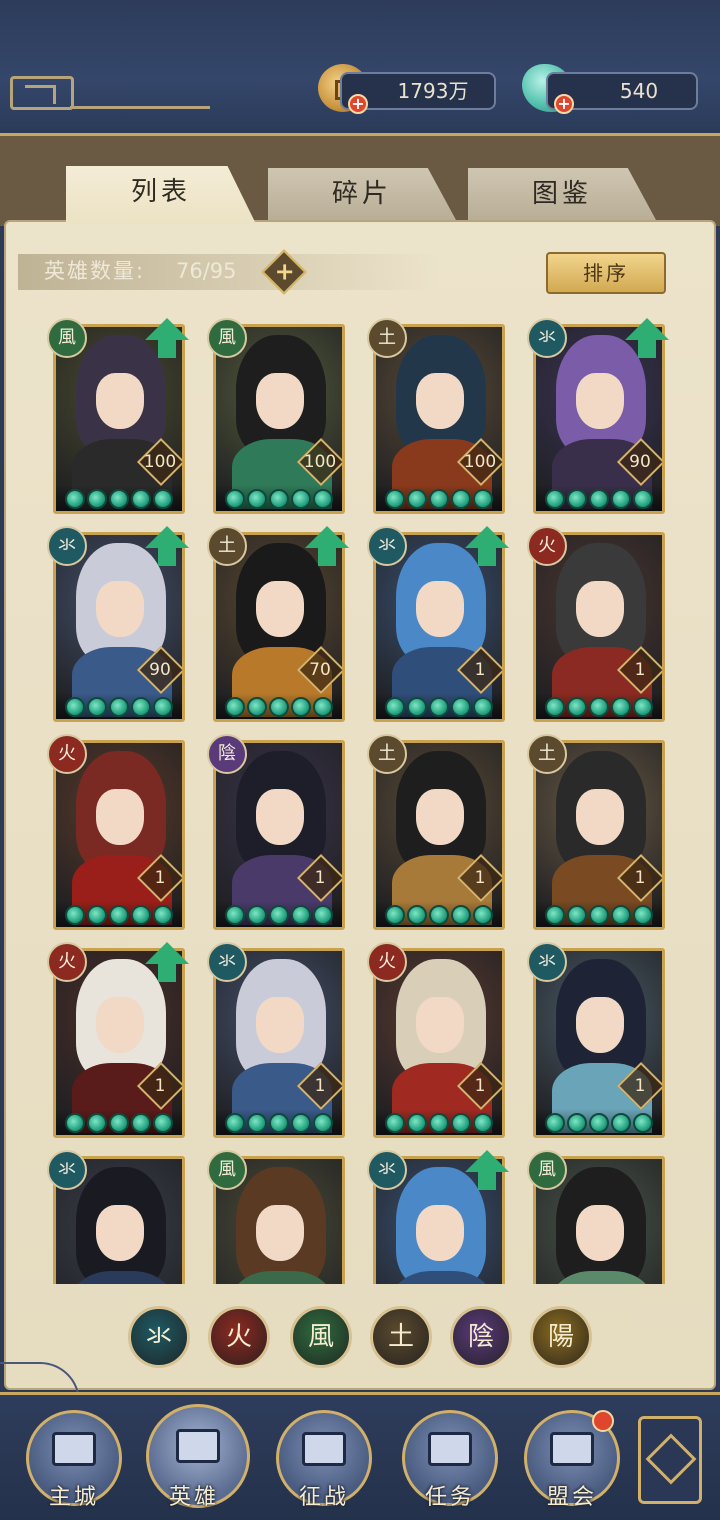 This screenshot has width=720, height=1520. I want to click on add-coin-icon: +, so click(358, 104).